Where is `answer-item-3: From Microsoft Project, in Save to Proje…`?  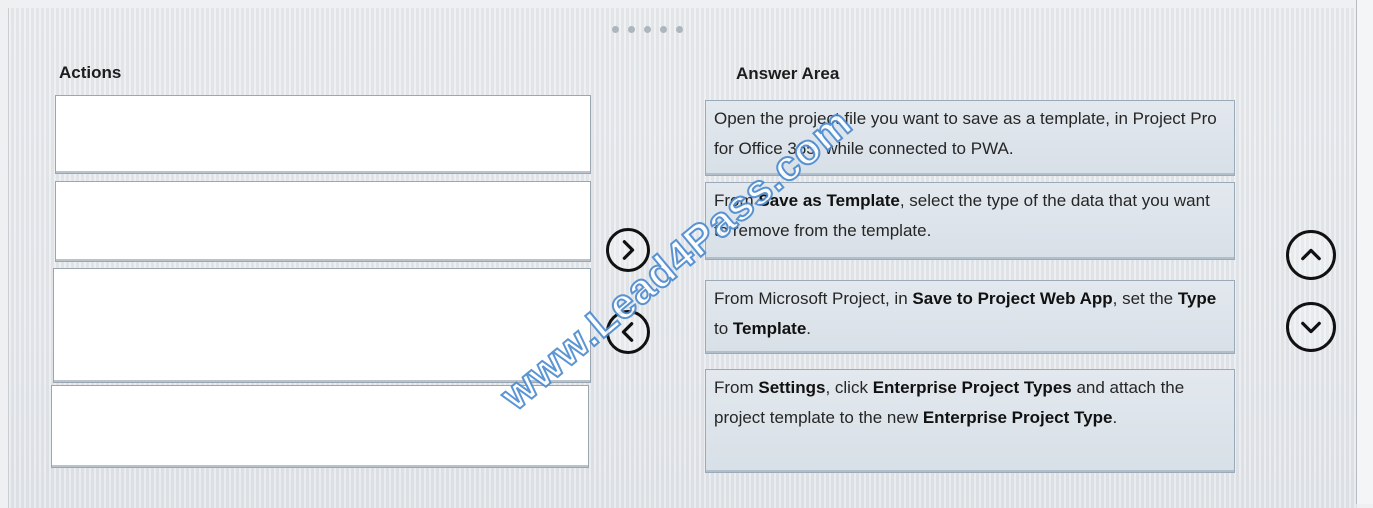 answer-item-3: From Microsoft Project, in Save to Proje… is located at coordinates (970, 317).